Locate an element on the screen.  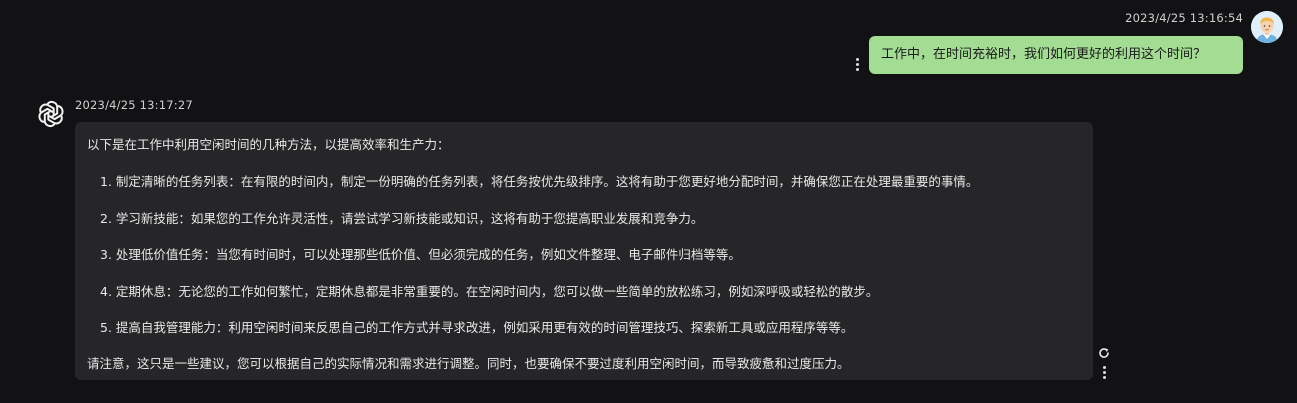
assistant-message-timestamp: 2023/4/25 13:17:27 is located at coordinates (134, 105).